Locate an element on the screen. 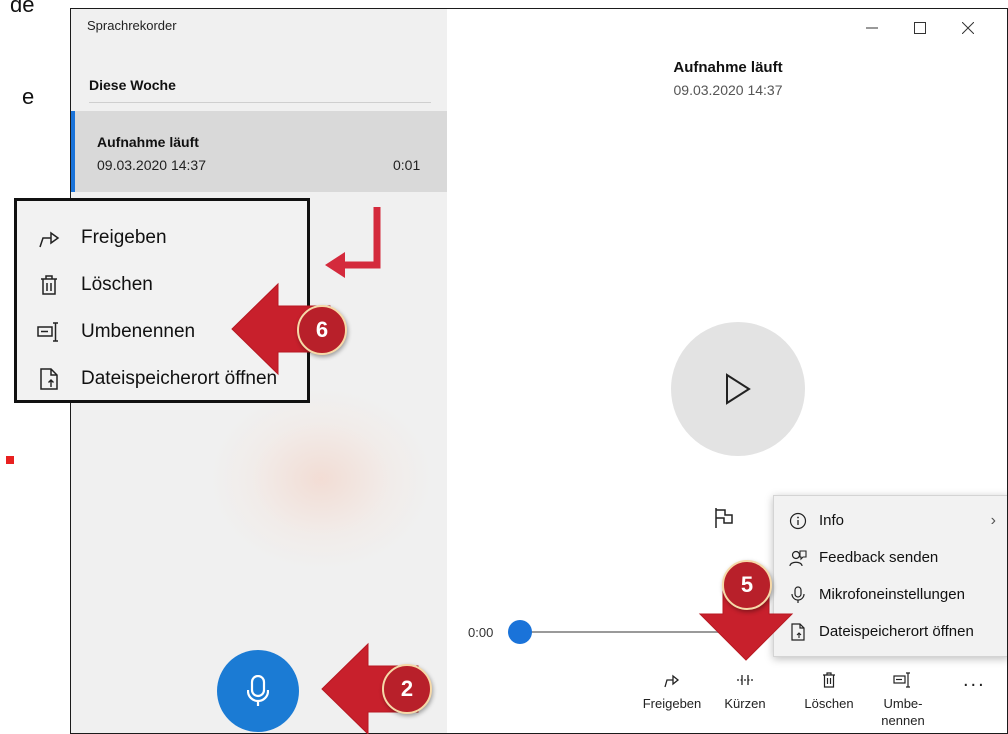  bent-arrow is located at coordinates (353, 242).